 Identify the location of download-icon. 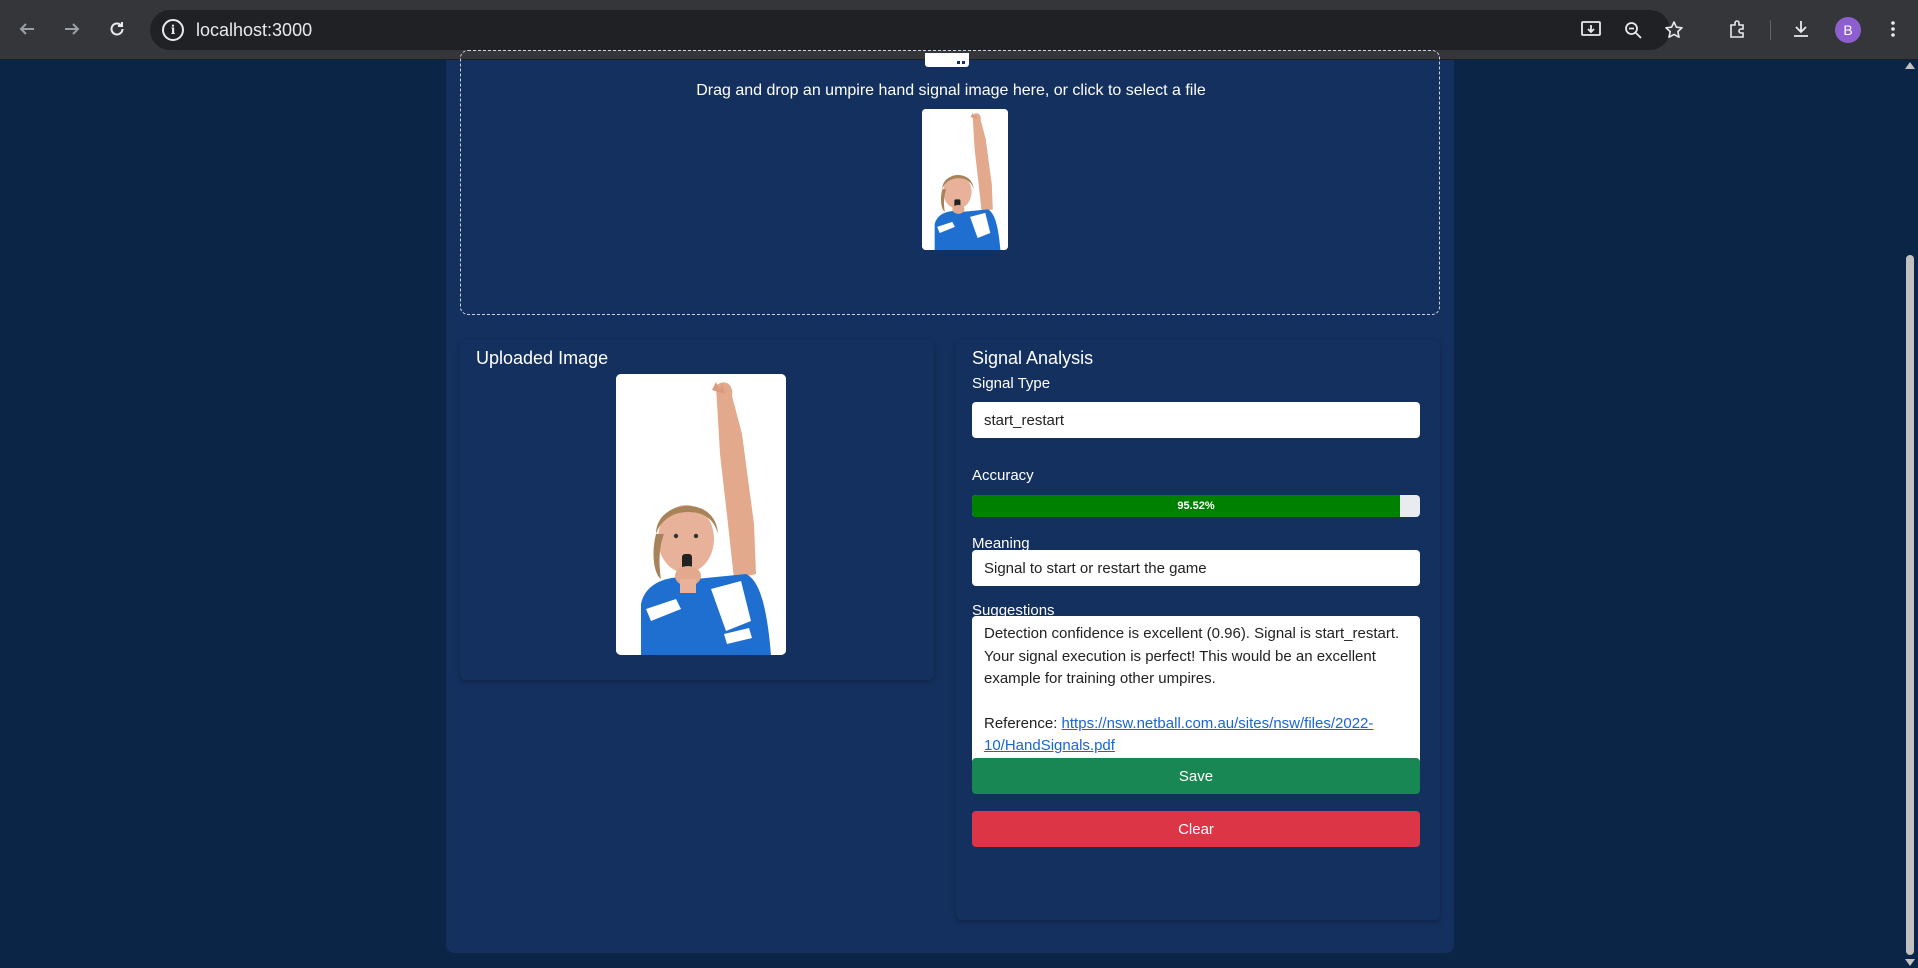
(1801, 29).